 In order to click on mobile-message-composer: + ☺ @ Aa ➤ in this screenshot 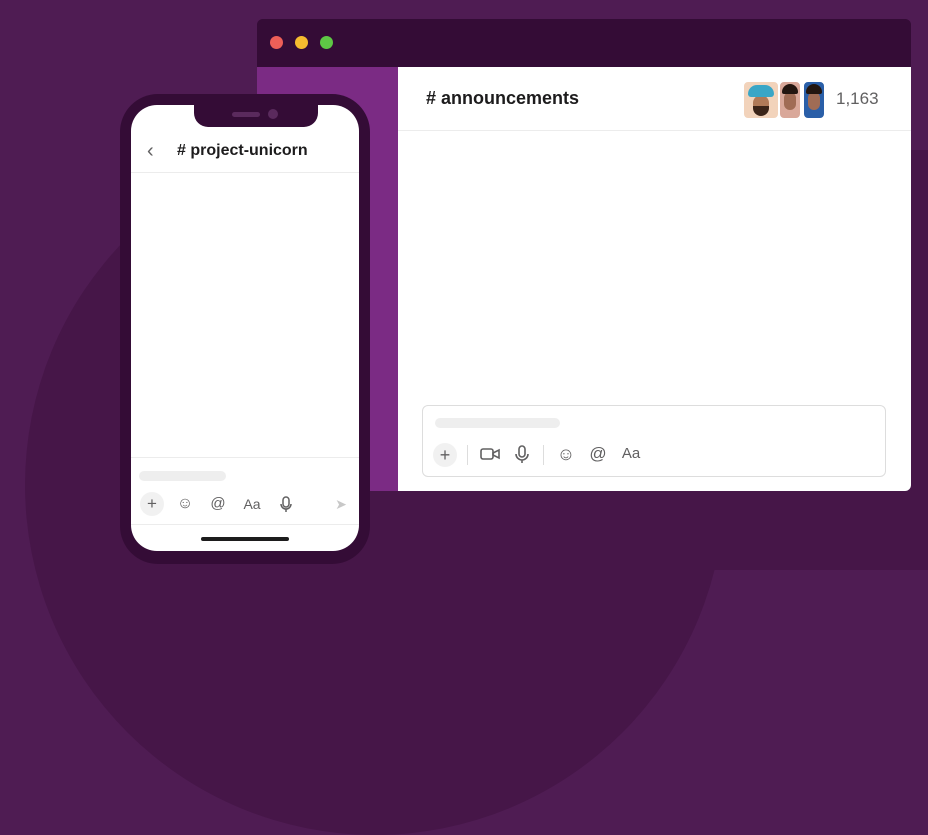, I will do `click(245, 491)`.